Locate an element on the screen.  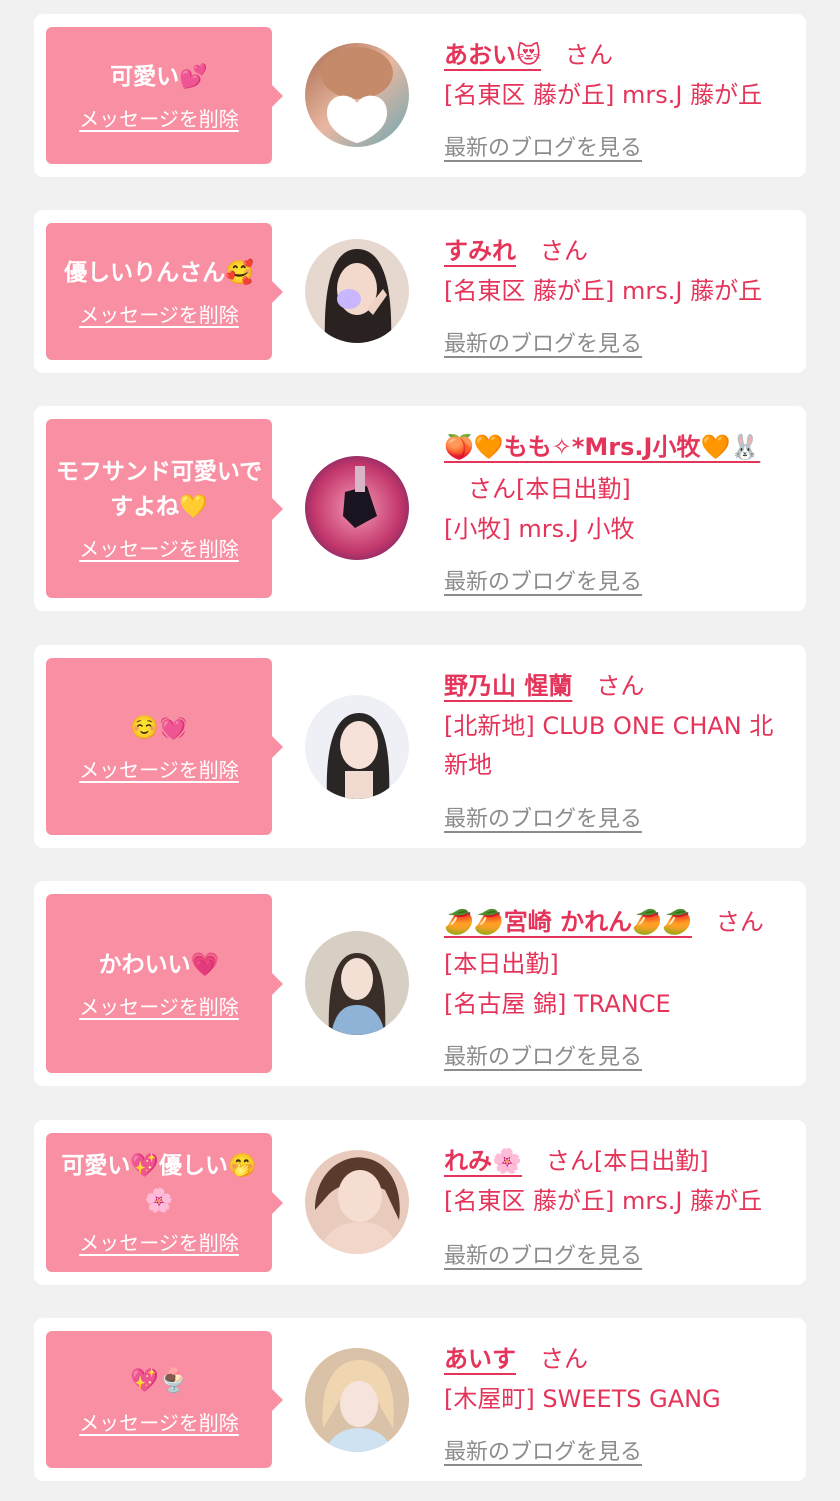
message-bubble: 可愛い💖優しい🤭🌸 メッセージを削除 is located at coordinates (164, 1202).